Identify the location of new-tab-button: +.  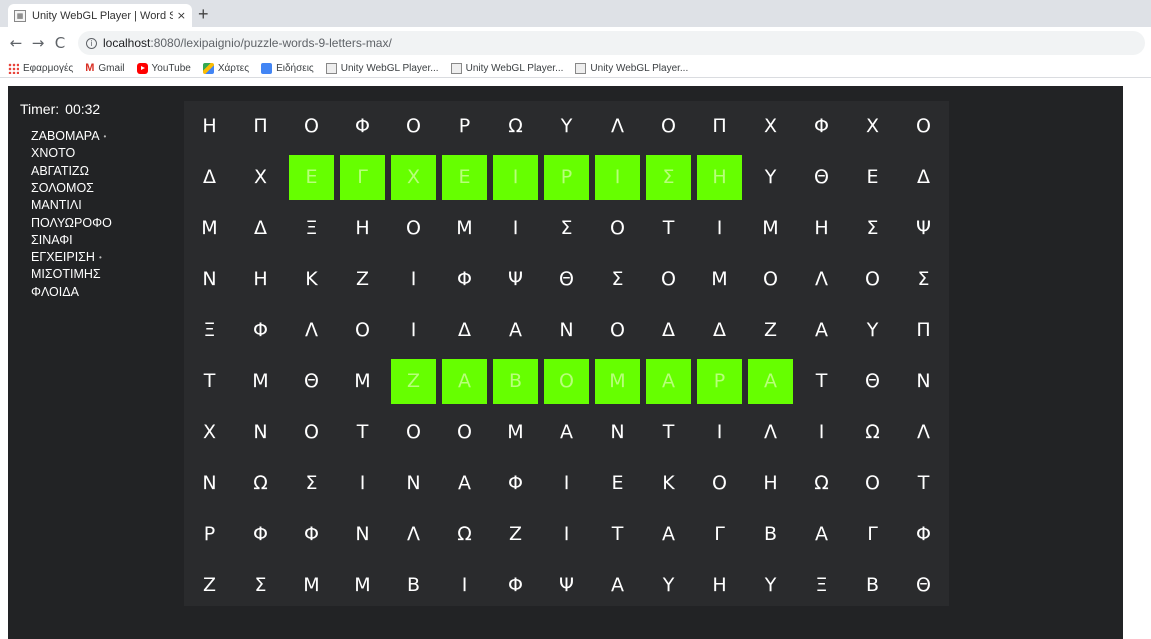
(203, 14).